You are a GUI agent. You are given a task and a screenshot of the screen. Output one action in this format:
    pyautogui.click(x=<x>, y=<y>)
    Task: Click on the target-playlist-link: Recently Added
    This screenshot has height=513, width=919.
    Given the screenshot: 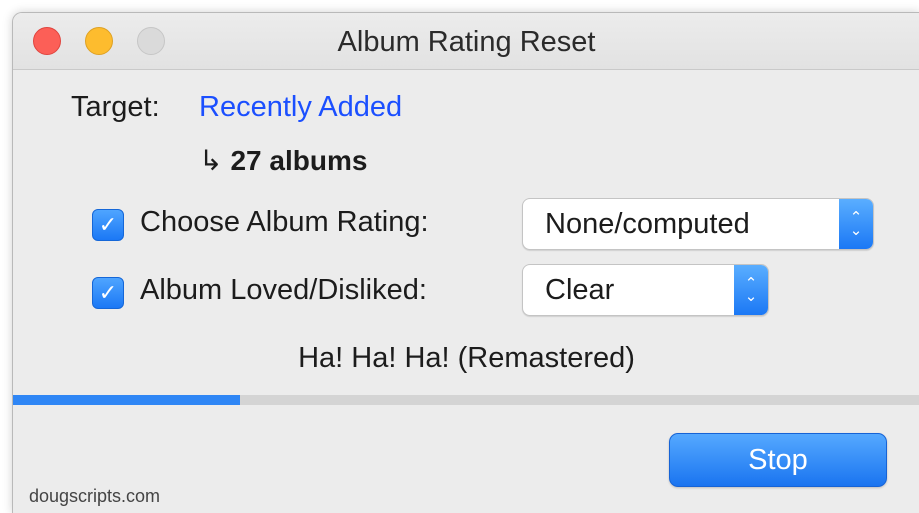 What is the action you would take?
    pyautogui.click(x=300, y=107)
    